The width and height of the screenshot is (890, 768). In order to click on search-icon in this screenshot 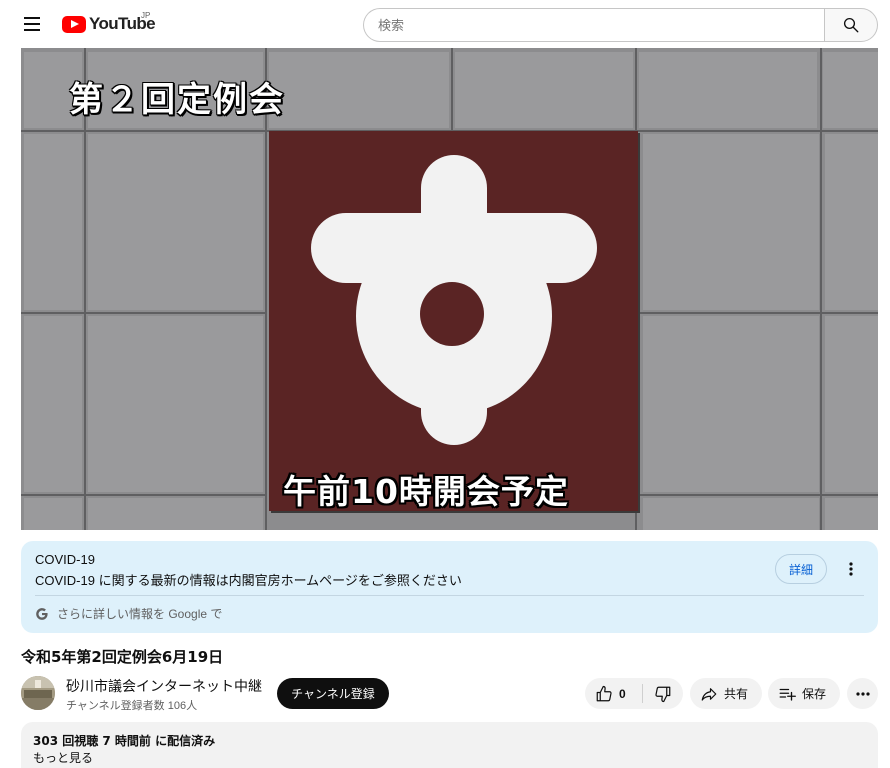, I will do `click(851, 25)`.